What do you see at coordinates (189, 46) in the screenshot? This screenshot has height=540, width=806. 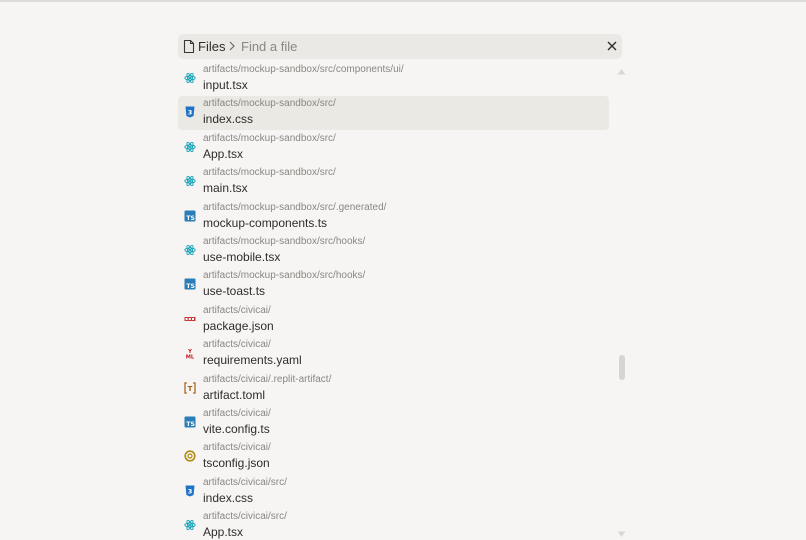 I see `file-icon` at bounding box center [189, 46].